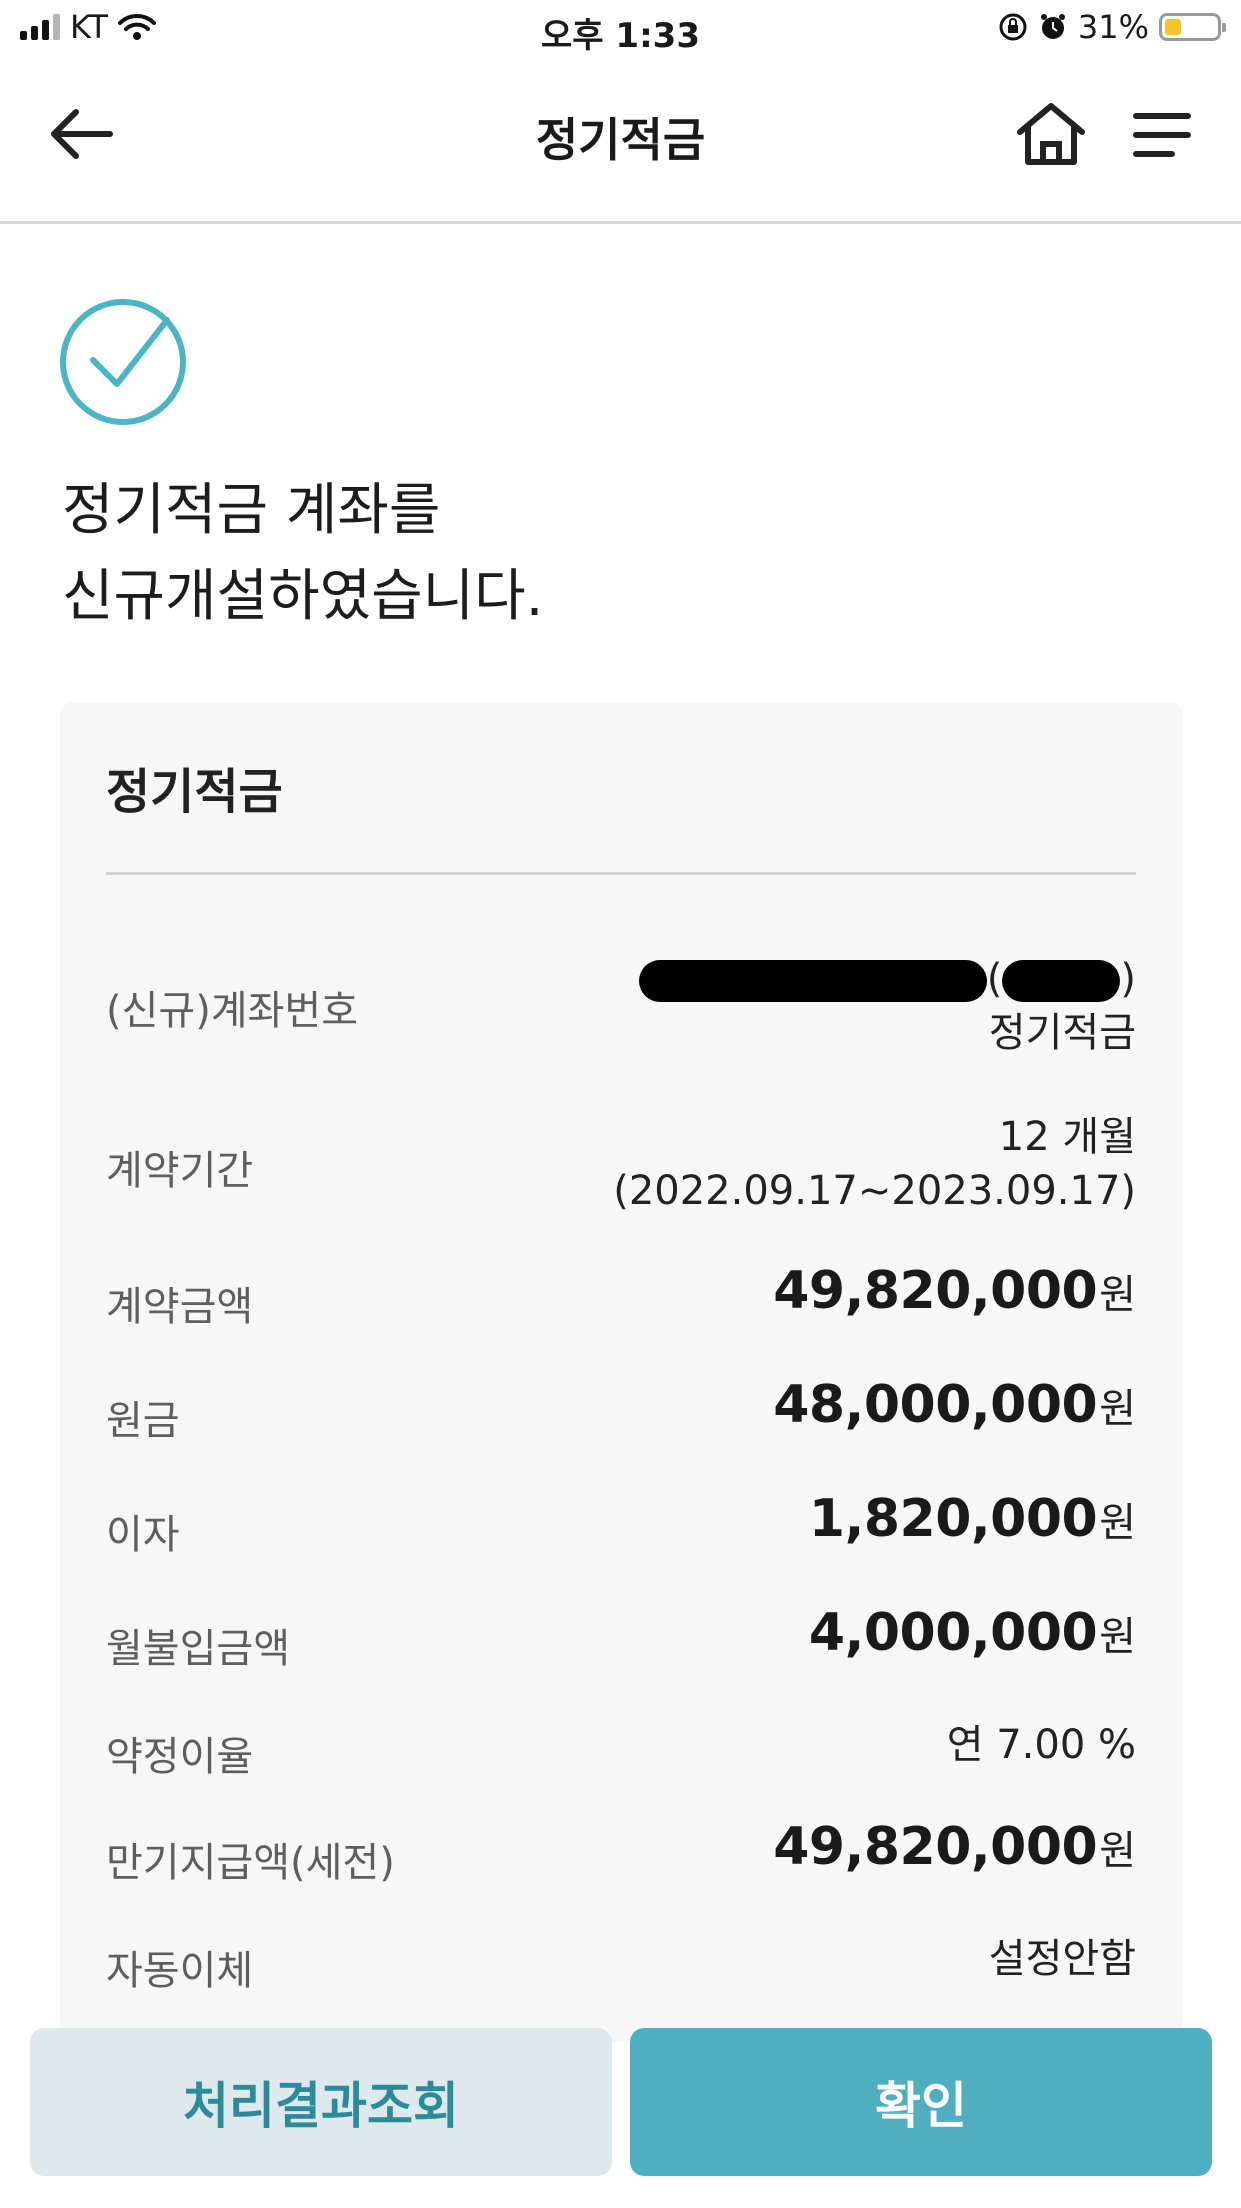 This screenshot has height=2208, width=1241. Describe the element at coordinates (620, 143) in the screenshot. I see `header: 정기적금` at that location.